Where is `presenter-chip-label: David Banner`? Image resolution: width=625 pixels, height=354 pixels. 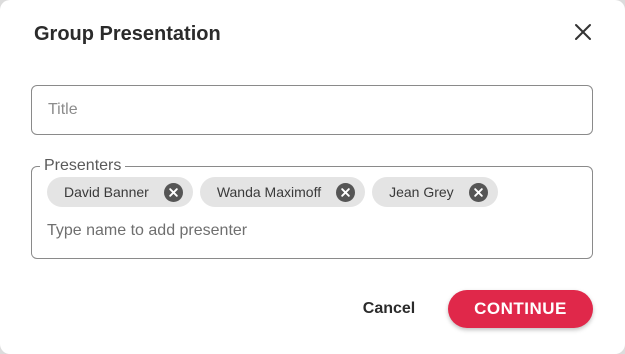
presenter-chip-label: David Banner is located at coordinates (106, 192).